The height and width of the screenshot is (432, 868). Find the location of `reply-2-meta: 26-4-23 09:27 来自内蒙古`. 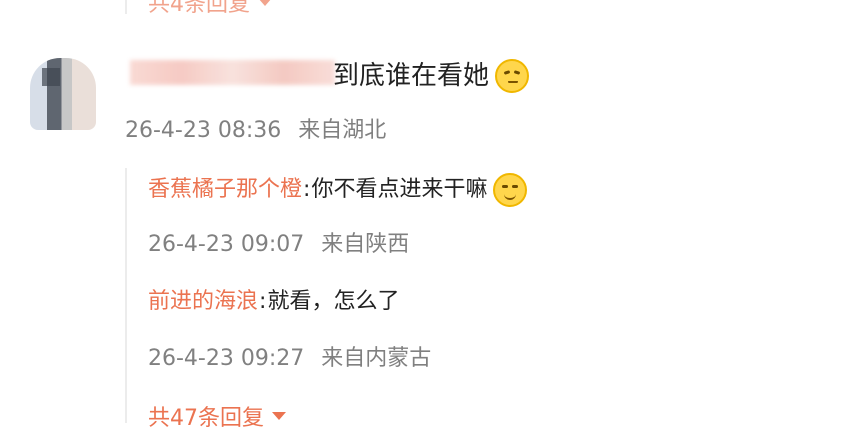

reply-2-meta: 26-4-23 09:27 来自内蒙古 is located at coordinates (289, 356).